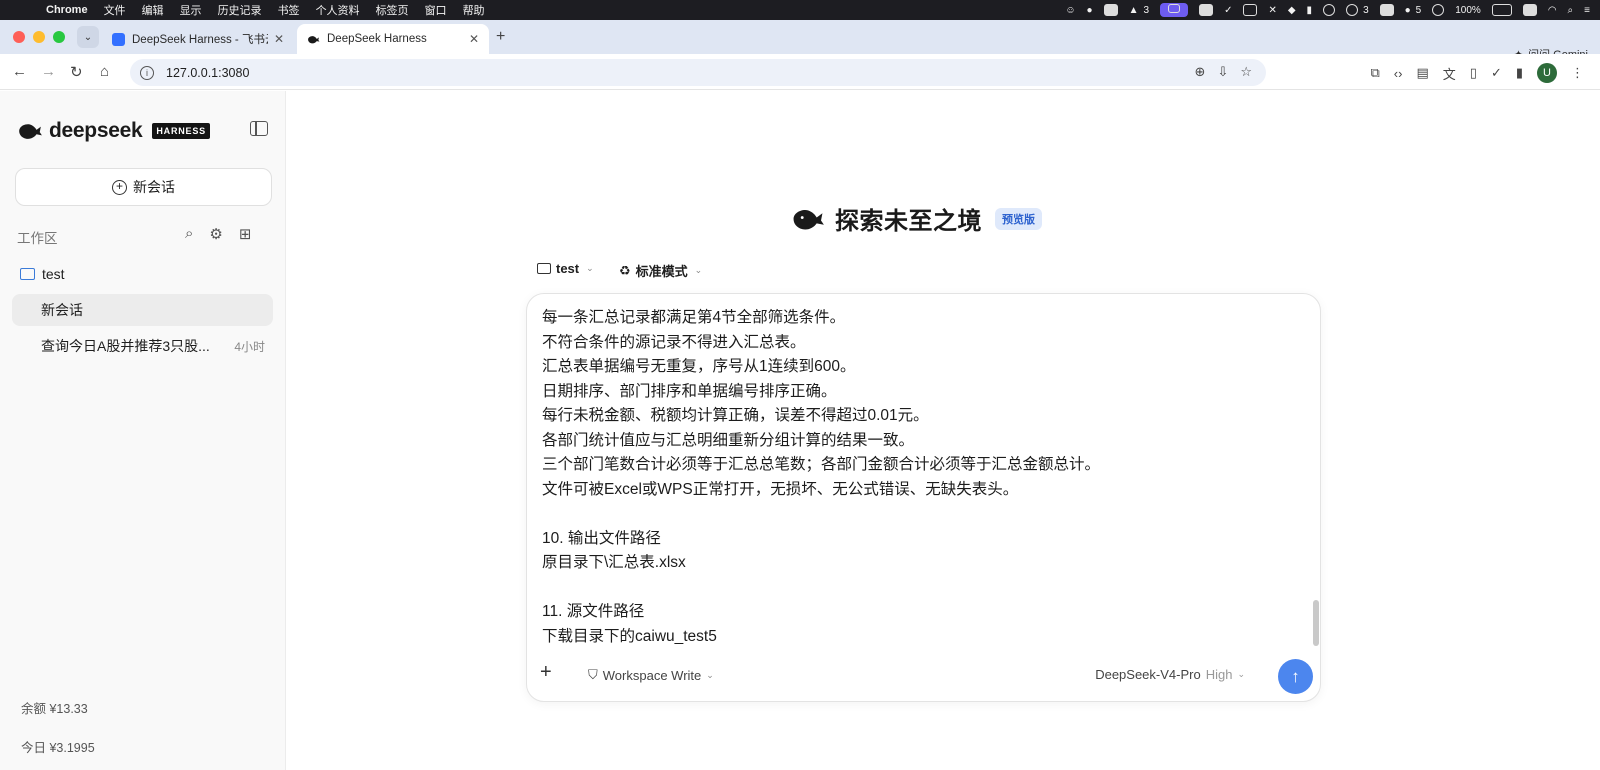  Describe the element at coordinates (922, 514) in the screenshot. I see `composer-line` at that location.